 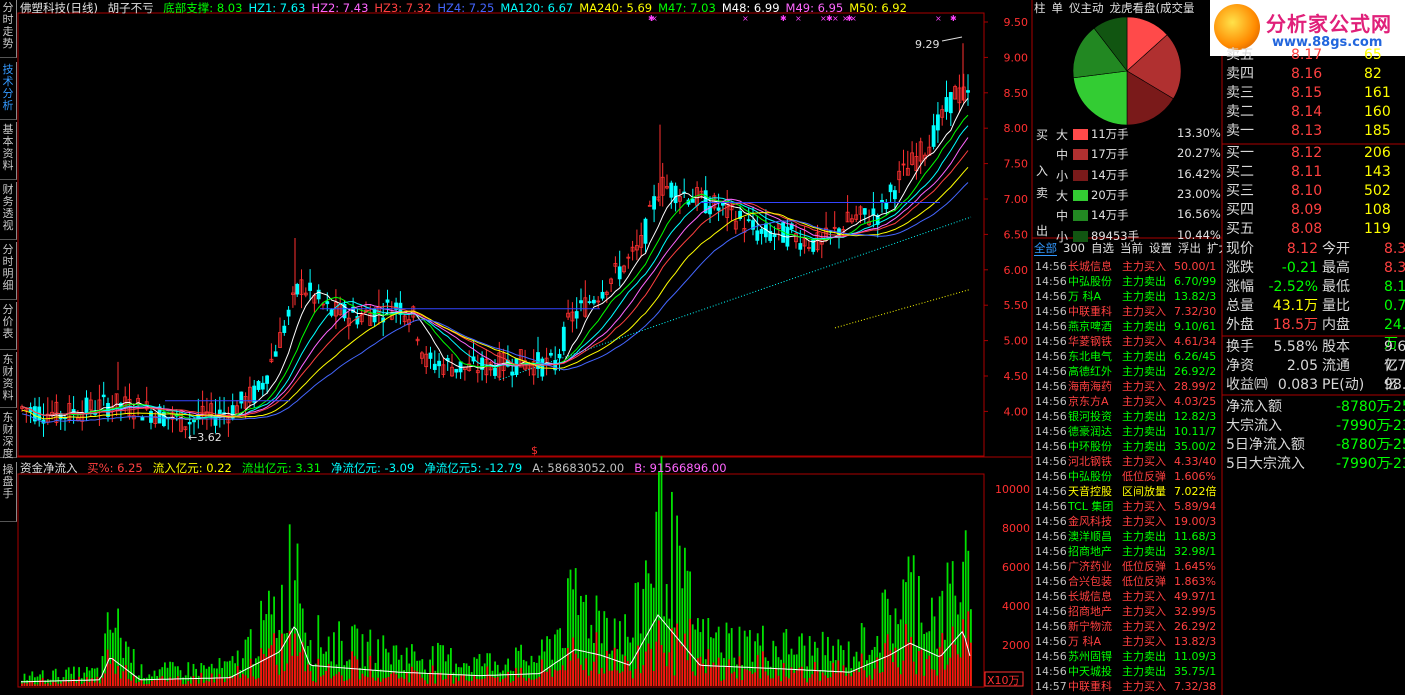 What do you see at coordinates (8, 271) in the screenshot?
I see `sidebar-tab: 分时明细` at bounding box center [8, 271].